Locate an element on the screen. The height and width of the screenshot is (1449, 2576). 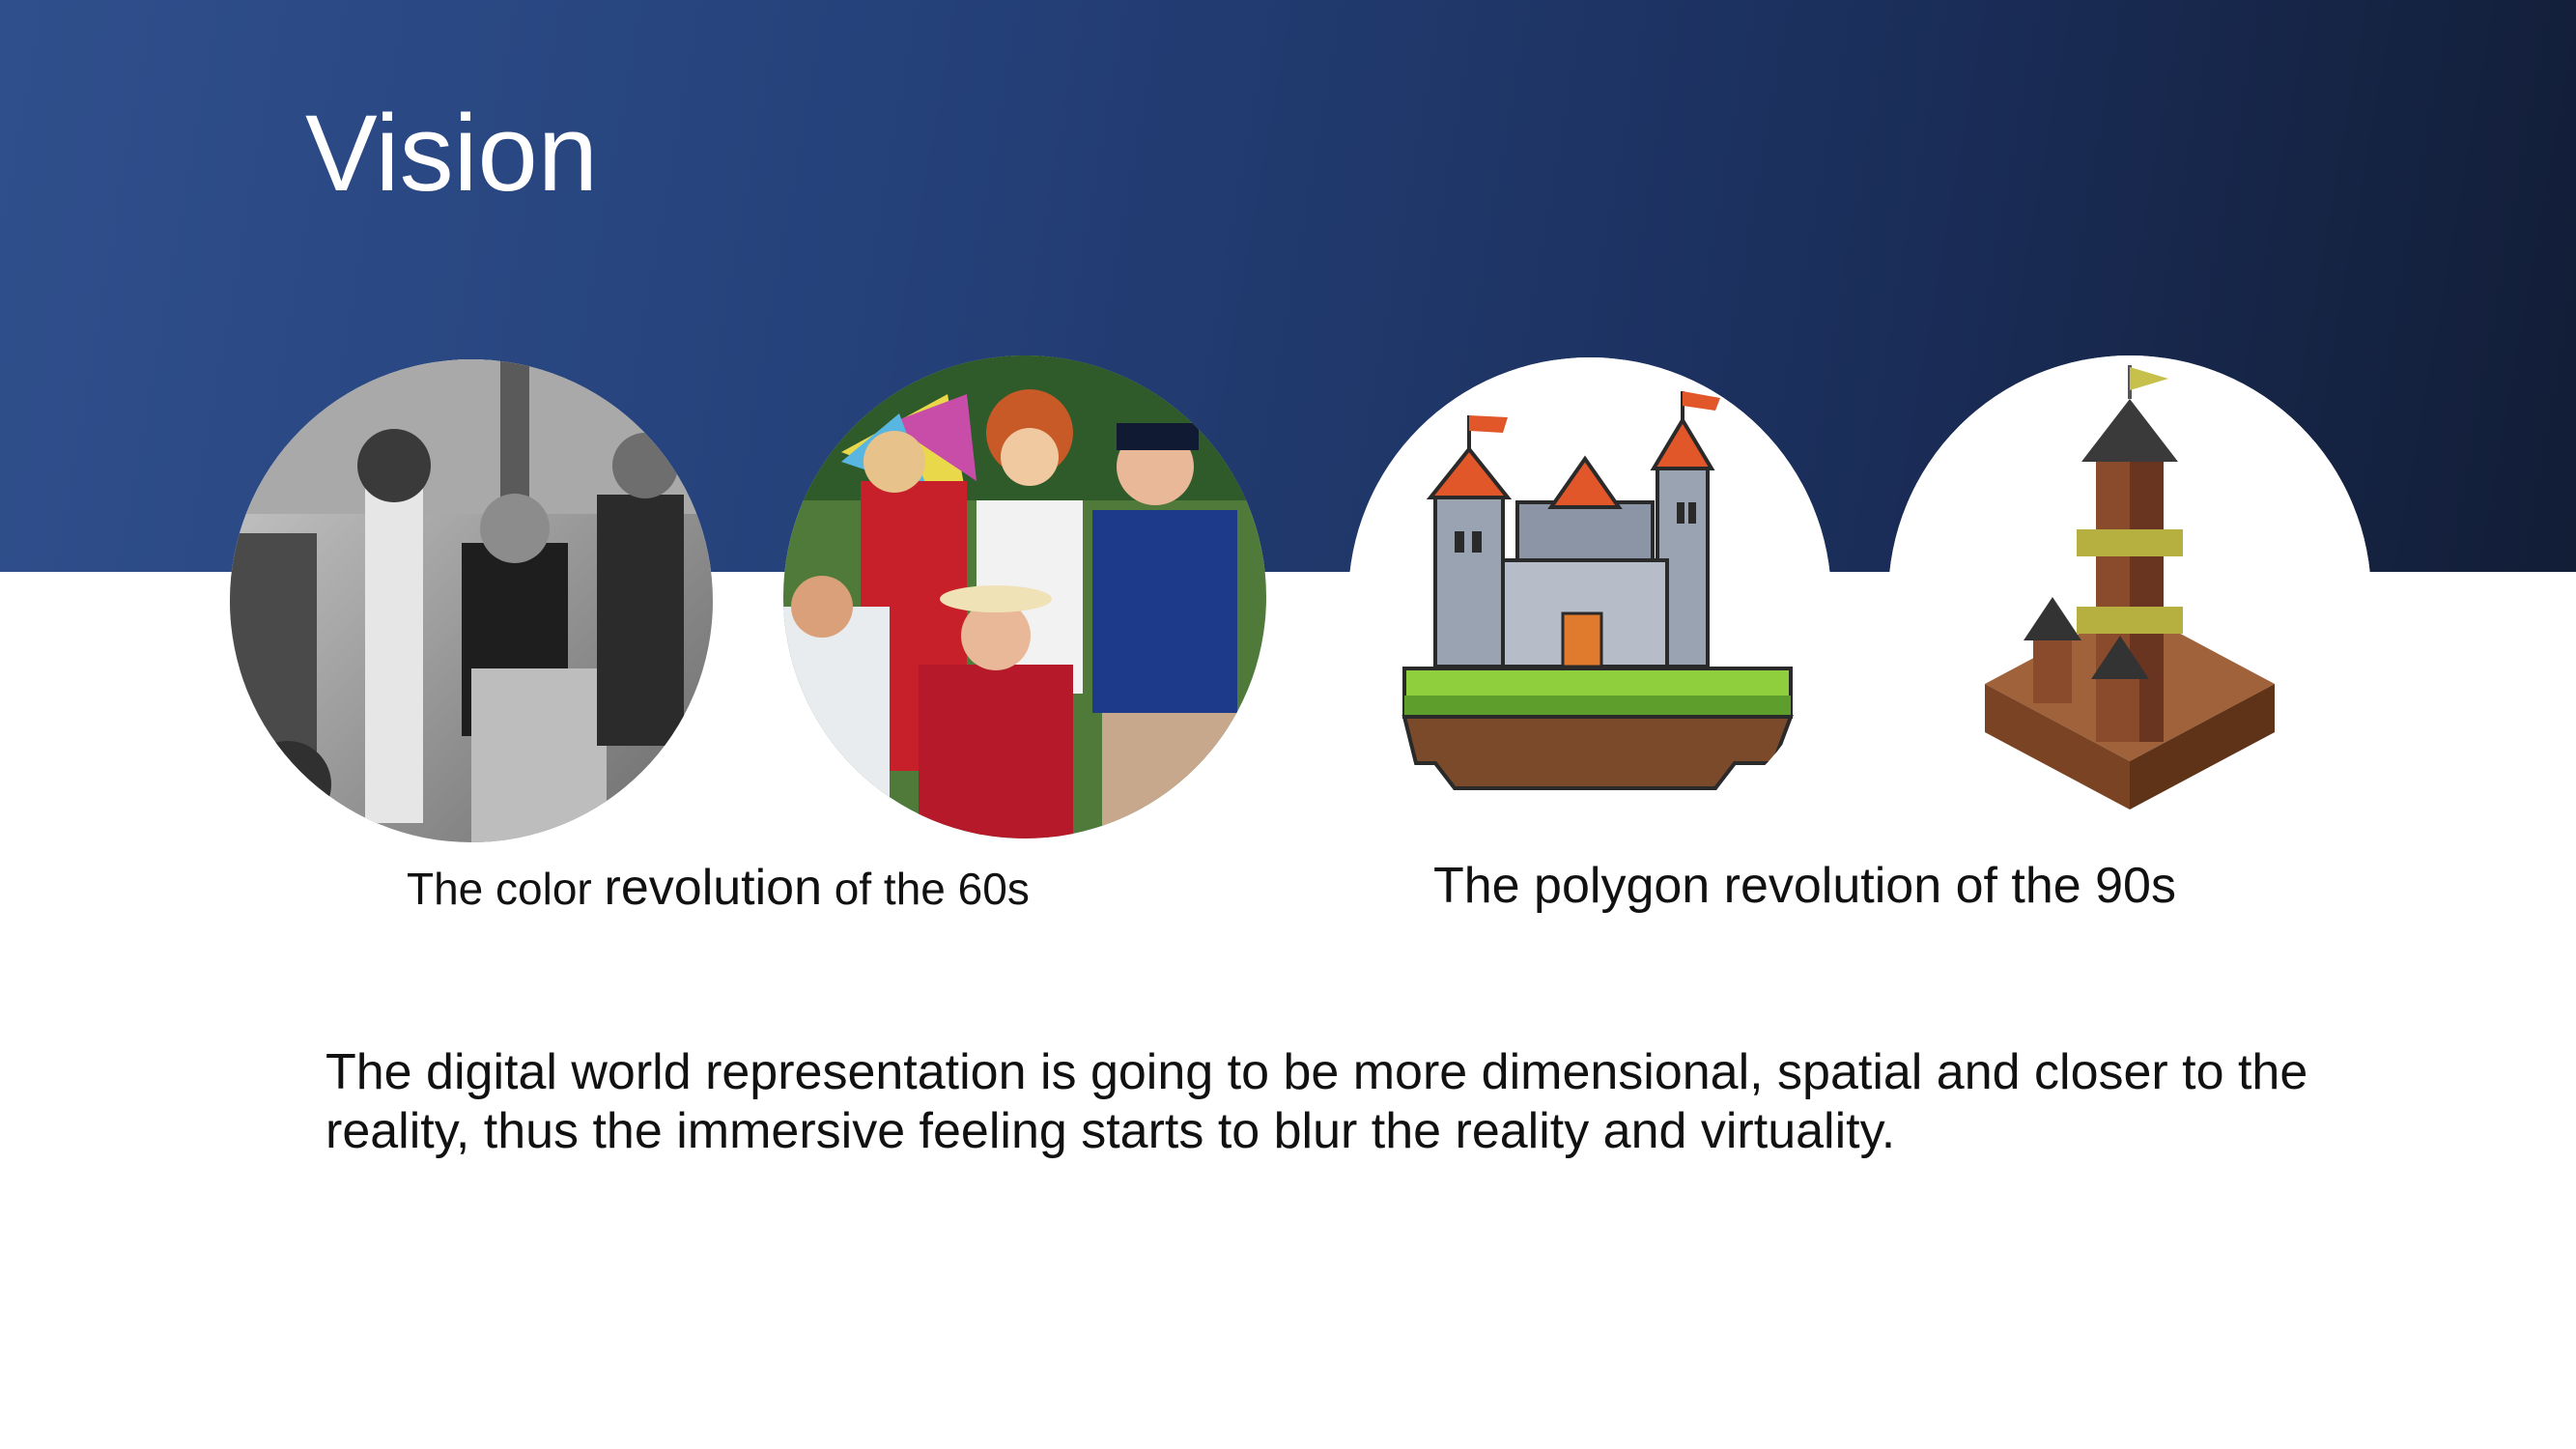
slide-title: Vision is located at coordinates (452, 153).